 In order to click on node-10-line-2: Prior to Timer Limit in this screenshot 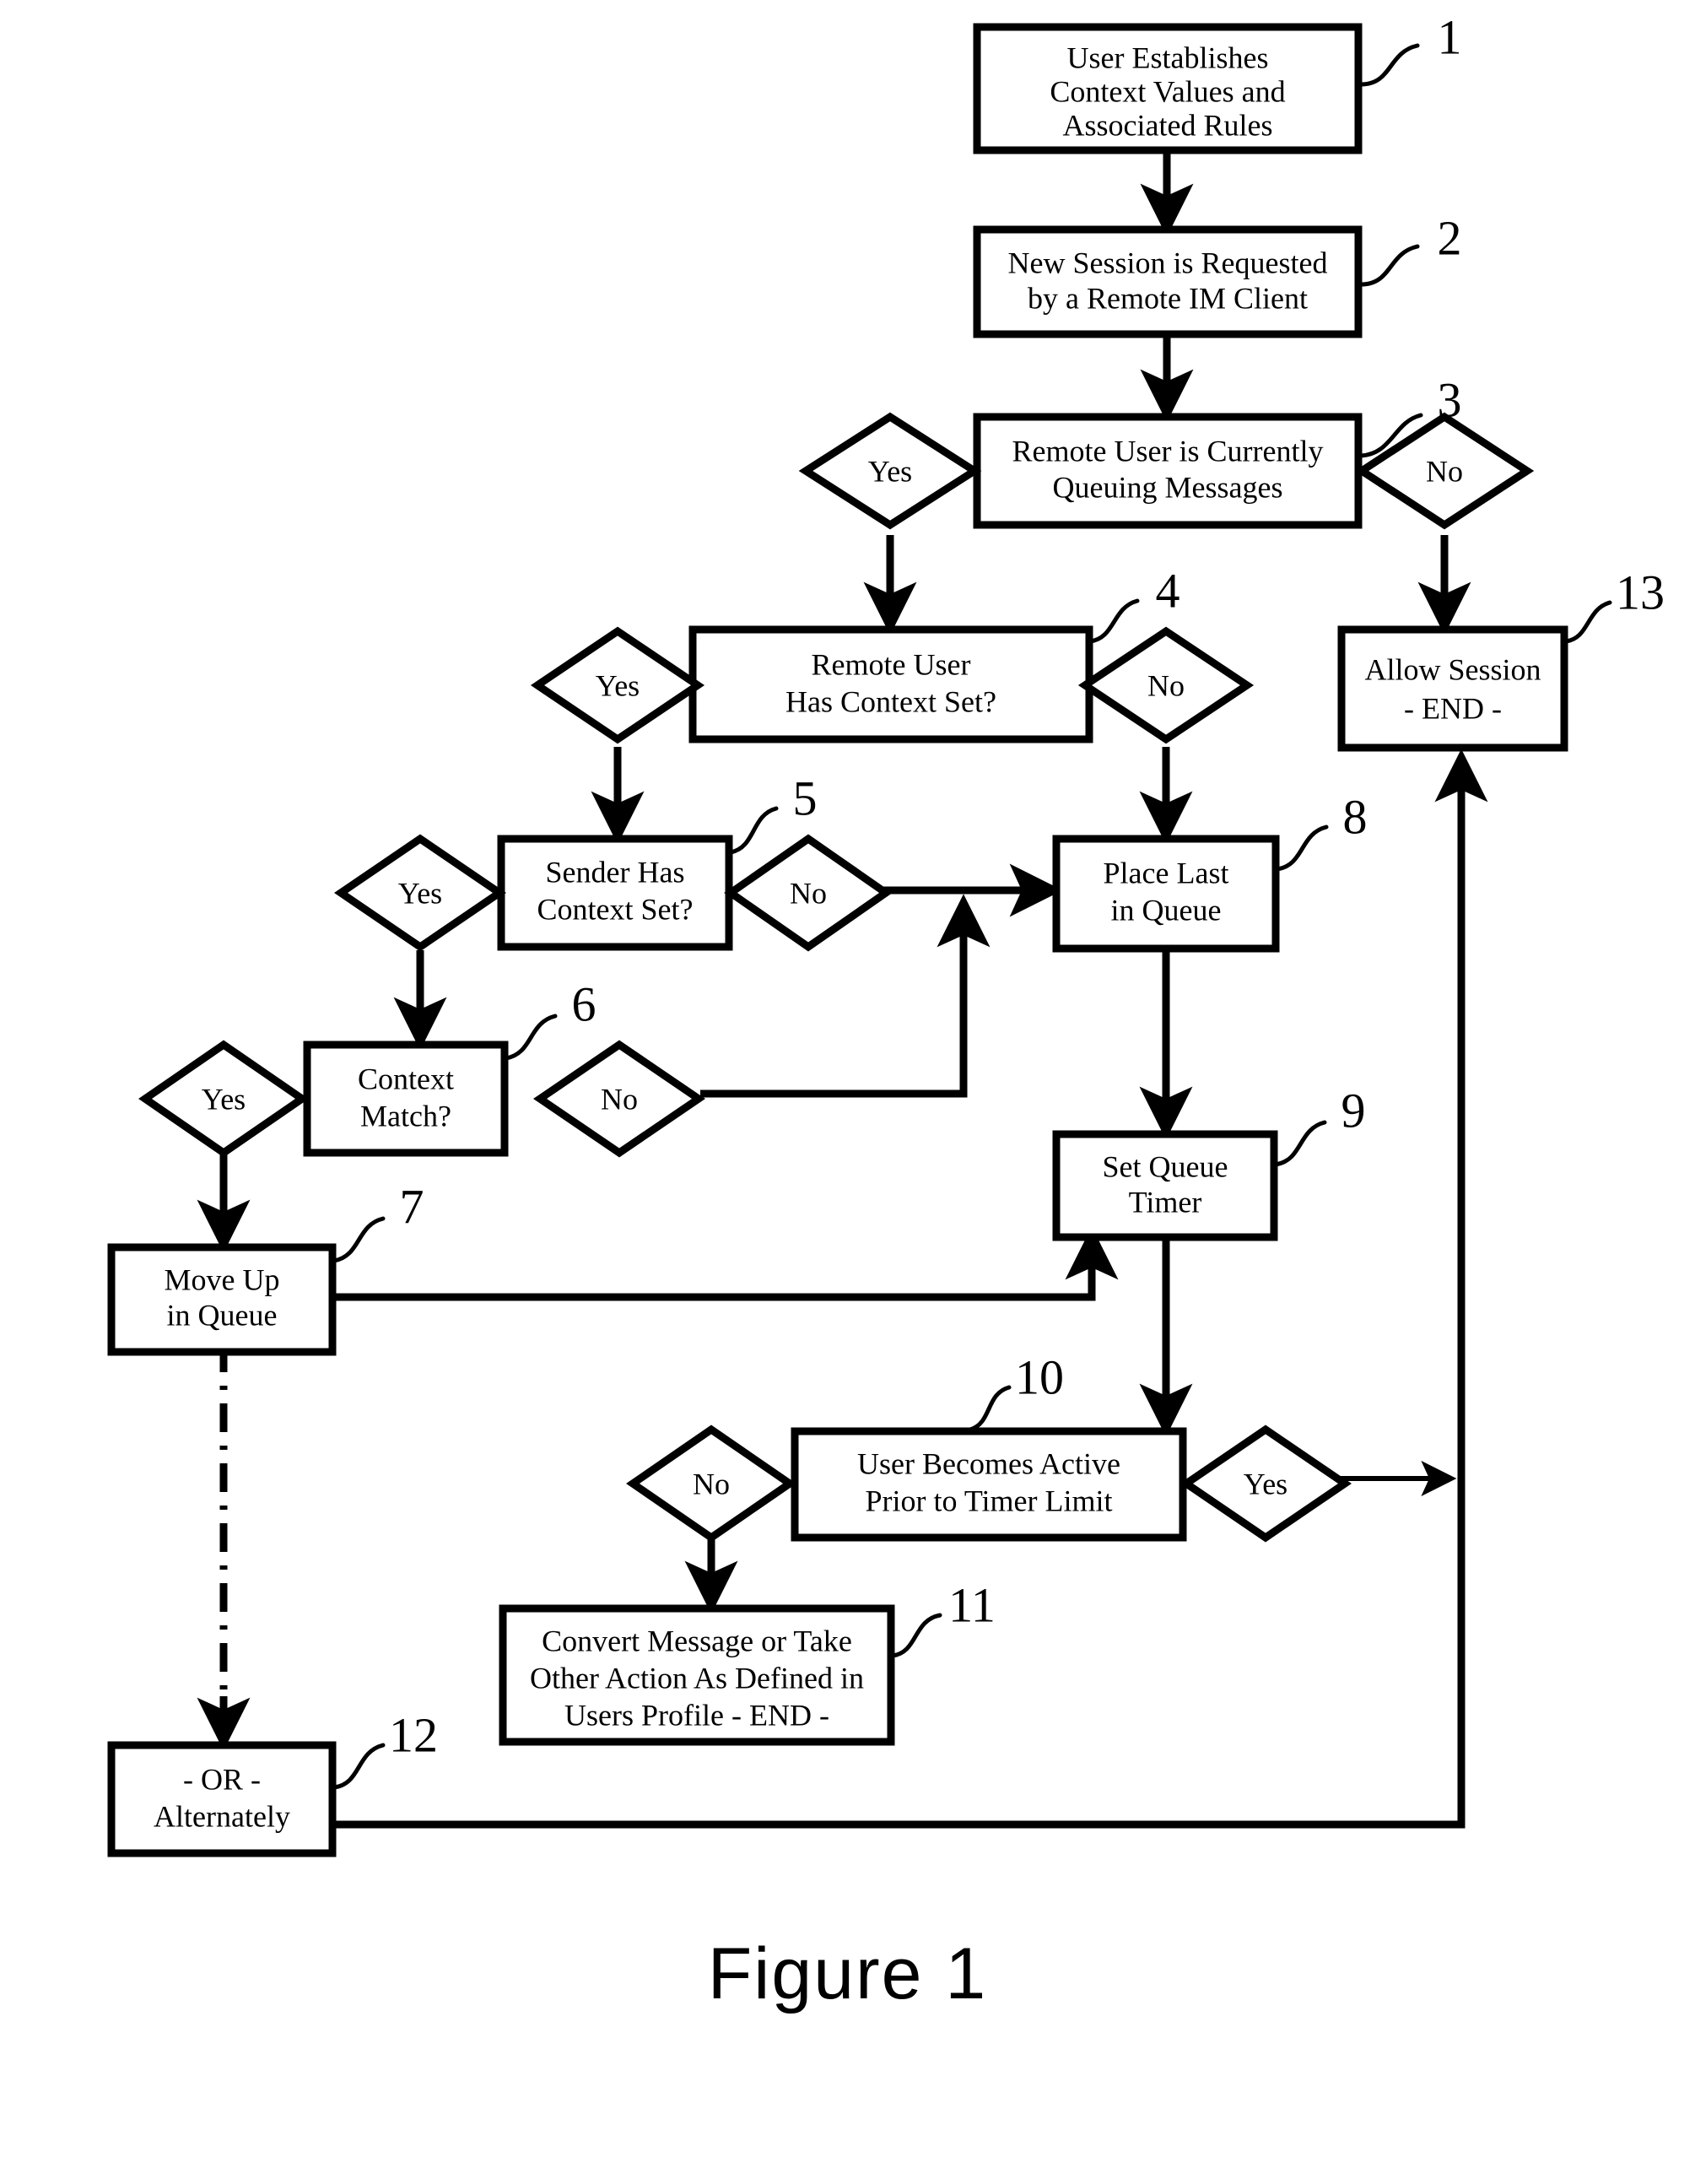, I will do `click(988, 1500)`.